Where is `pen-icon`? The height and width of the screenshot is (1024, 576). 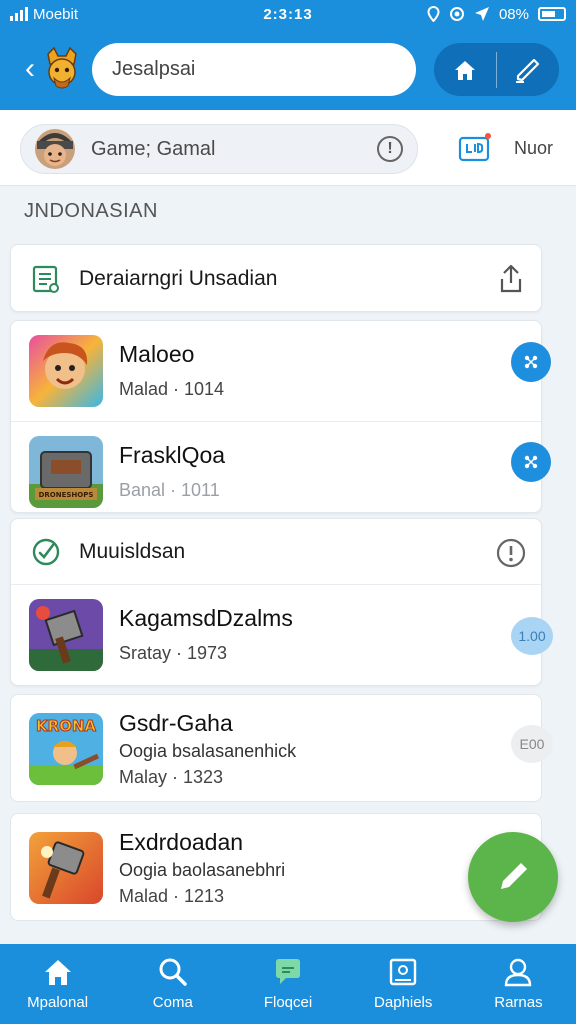 pen-icon is located at coordinates (528, 70).